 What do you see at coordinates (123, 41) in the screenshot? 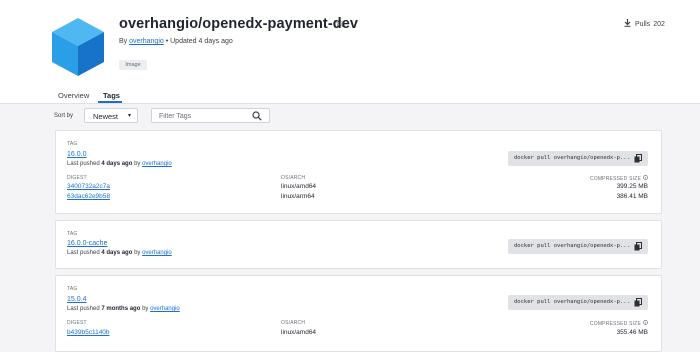
I see `by-label: By` at bounding box center [123, 41].